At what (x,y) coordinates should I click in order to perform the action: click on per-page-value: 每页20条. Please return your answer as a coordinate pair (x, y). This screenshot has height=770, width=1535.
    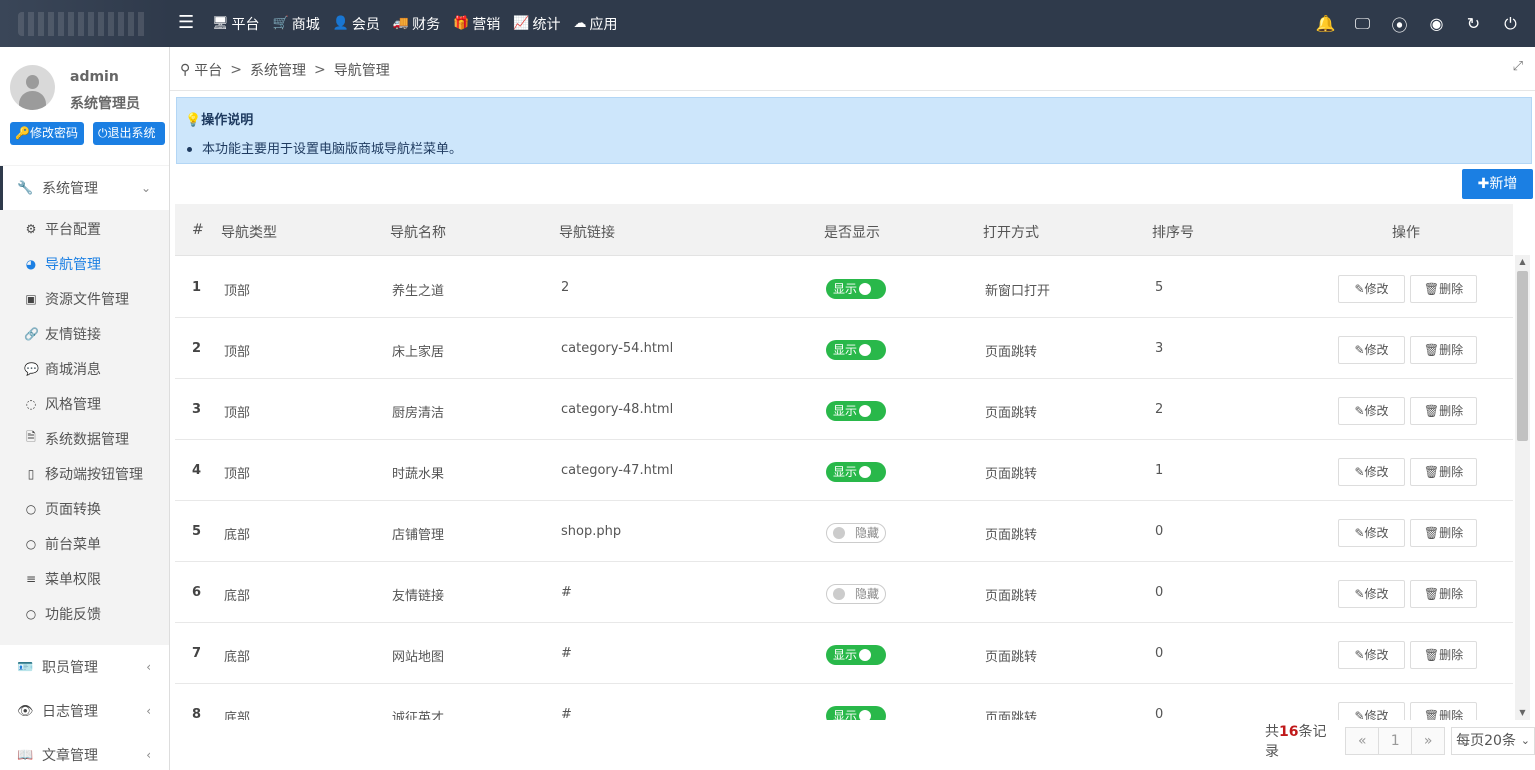
    Looking at the image, I should click on (1486, 741).